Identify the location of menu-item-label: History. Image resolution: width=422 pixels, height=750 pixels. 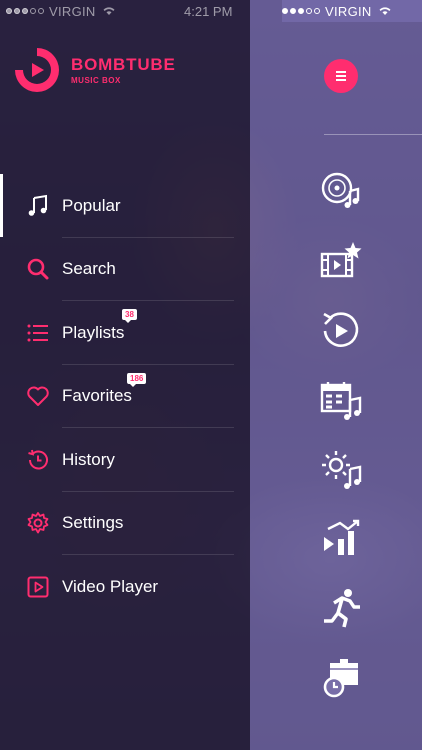
(88, 459).